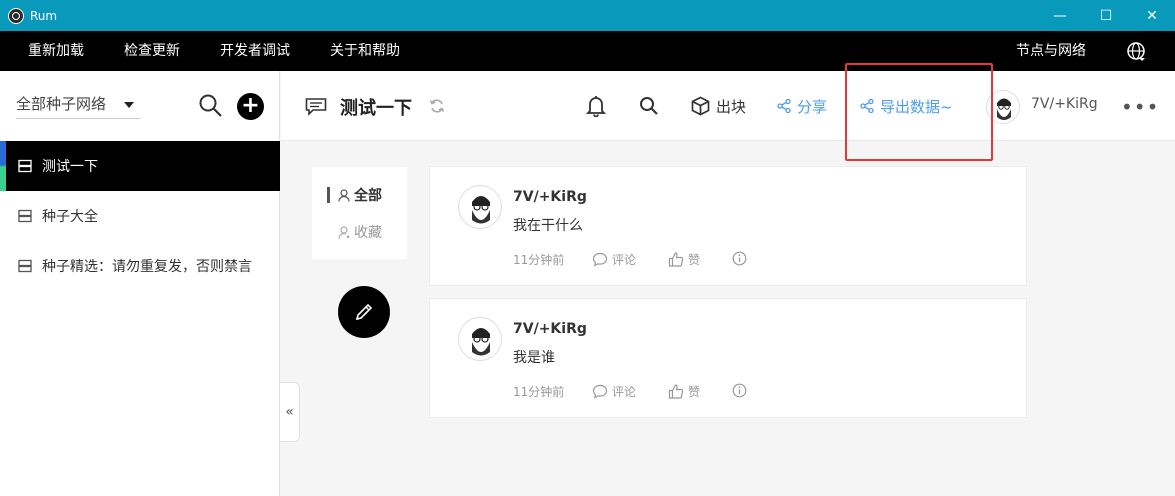  Describe the element at coordinates (728, 226) in the screenshot. I see `post-card: 7V/+KiRg 我在干什么 11分钟前 评论 赞` at that location.